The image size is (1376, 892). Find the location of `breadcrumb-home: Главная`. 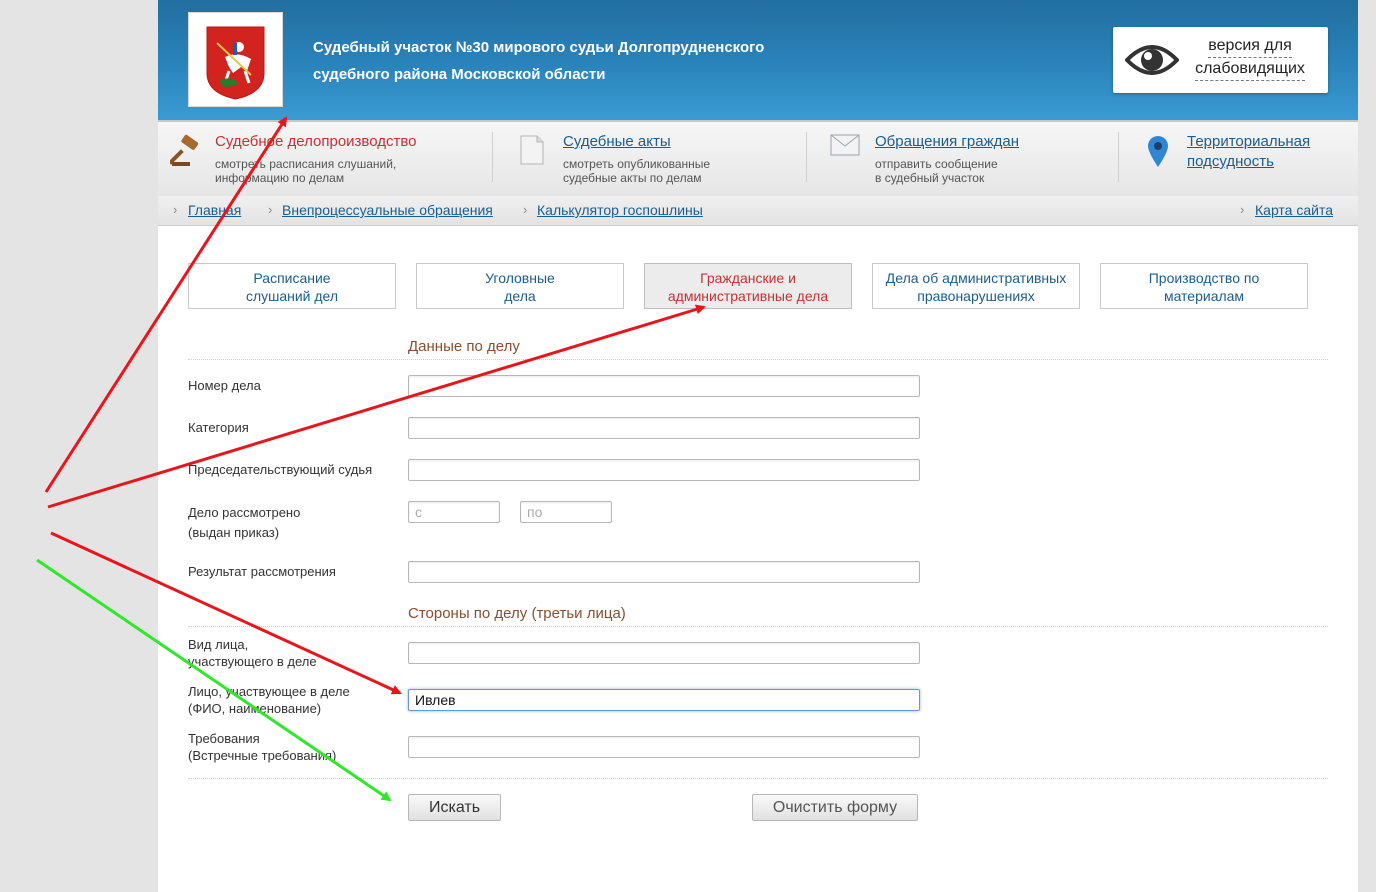

breadcrumb-home: Главная is located at coordinates (214, 210).